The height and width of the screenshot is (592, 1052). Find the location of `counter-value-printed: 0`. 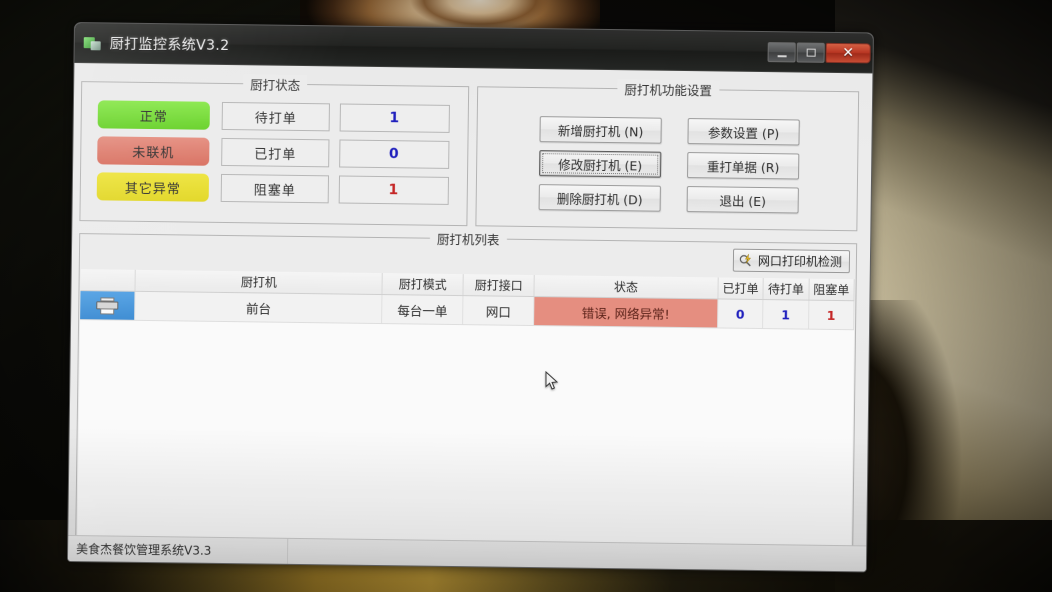

counter-value-printed: 0 is located at coordinates (394, 154).